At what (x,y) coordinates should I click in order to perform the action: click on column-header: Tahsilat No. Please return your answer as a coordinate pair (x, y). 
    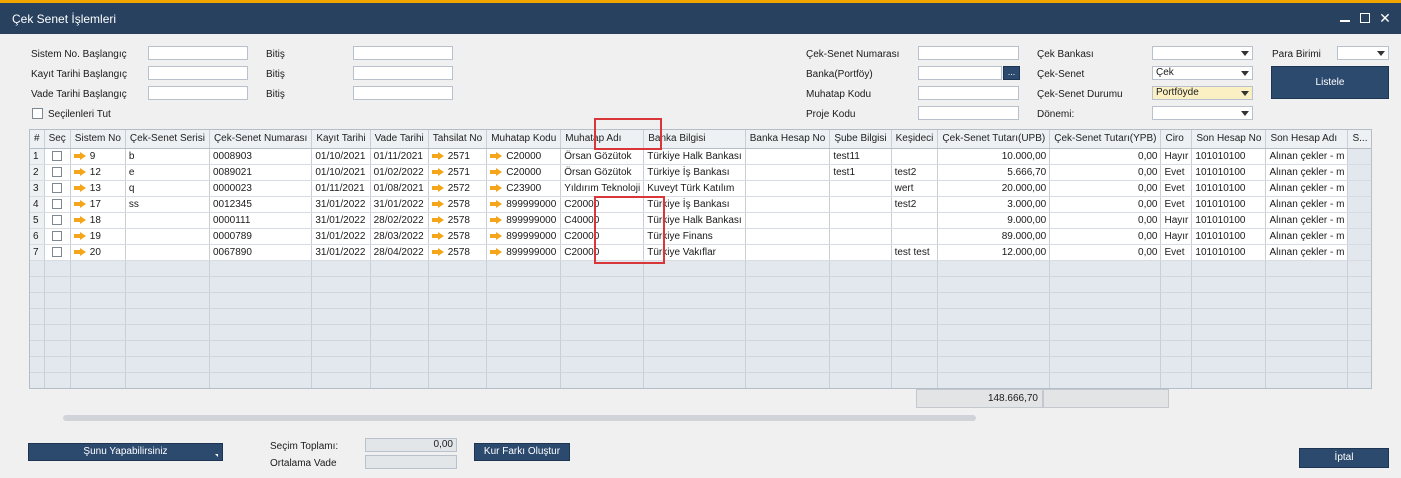
    Looking at the image, I should click on (458, 139).